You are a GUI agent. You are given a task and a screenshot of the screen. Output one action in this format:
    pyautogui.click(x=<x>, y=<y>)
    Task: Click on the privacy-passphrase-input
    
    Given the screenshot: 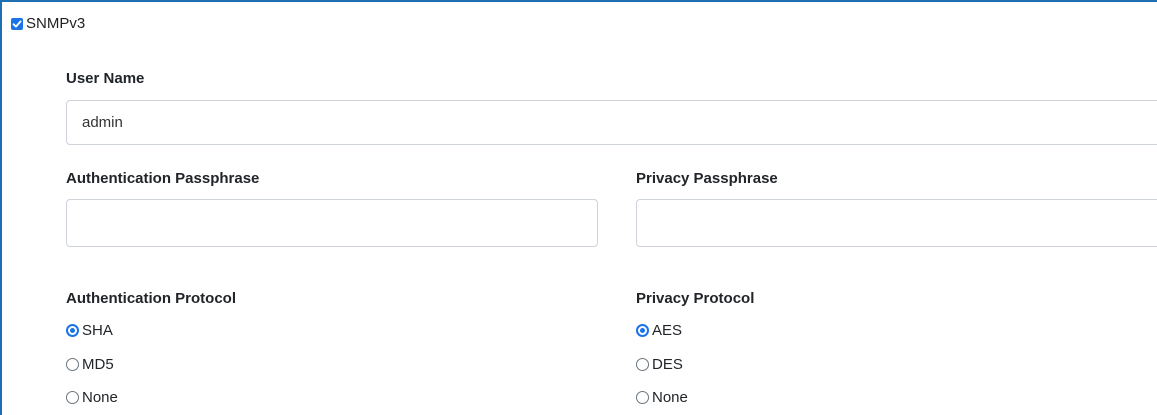 What is the action you would take?
    pyautogui.click(x=896, y=223)
    